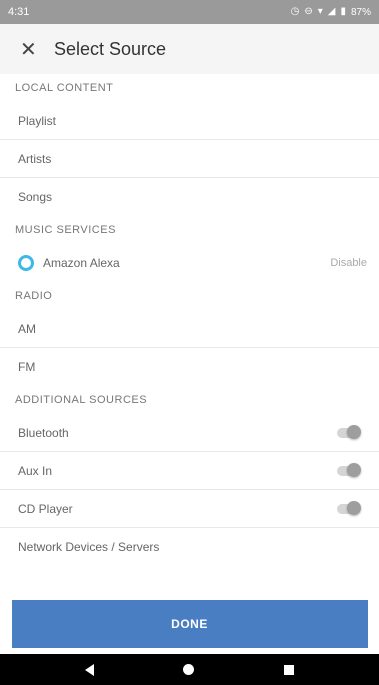 This screenshot has height=685, width=379. Describe the element at coordinates (34, 296) in the screenshot. I see `section-header-radio: RADIO` at that location.